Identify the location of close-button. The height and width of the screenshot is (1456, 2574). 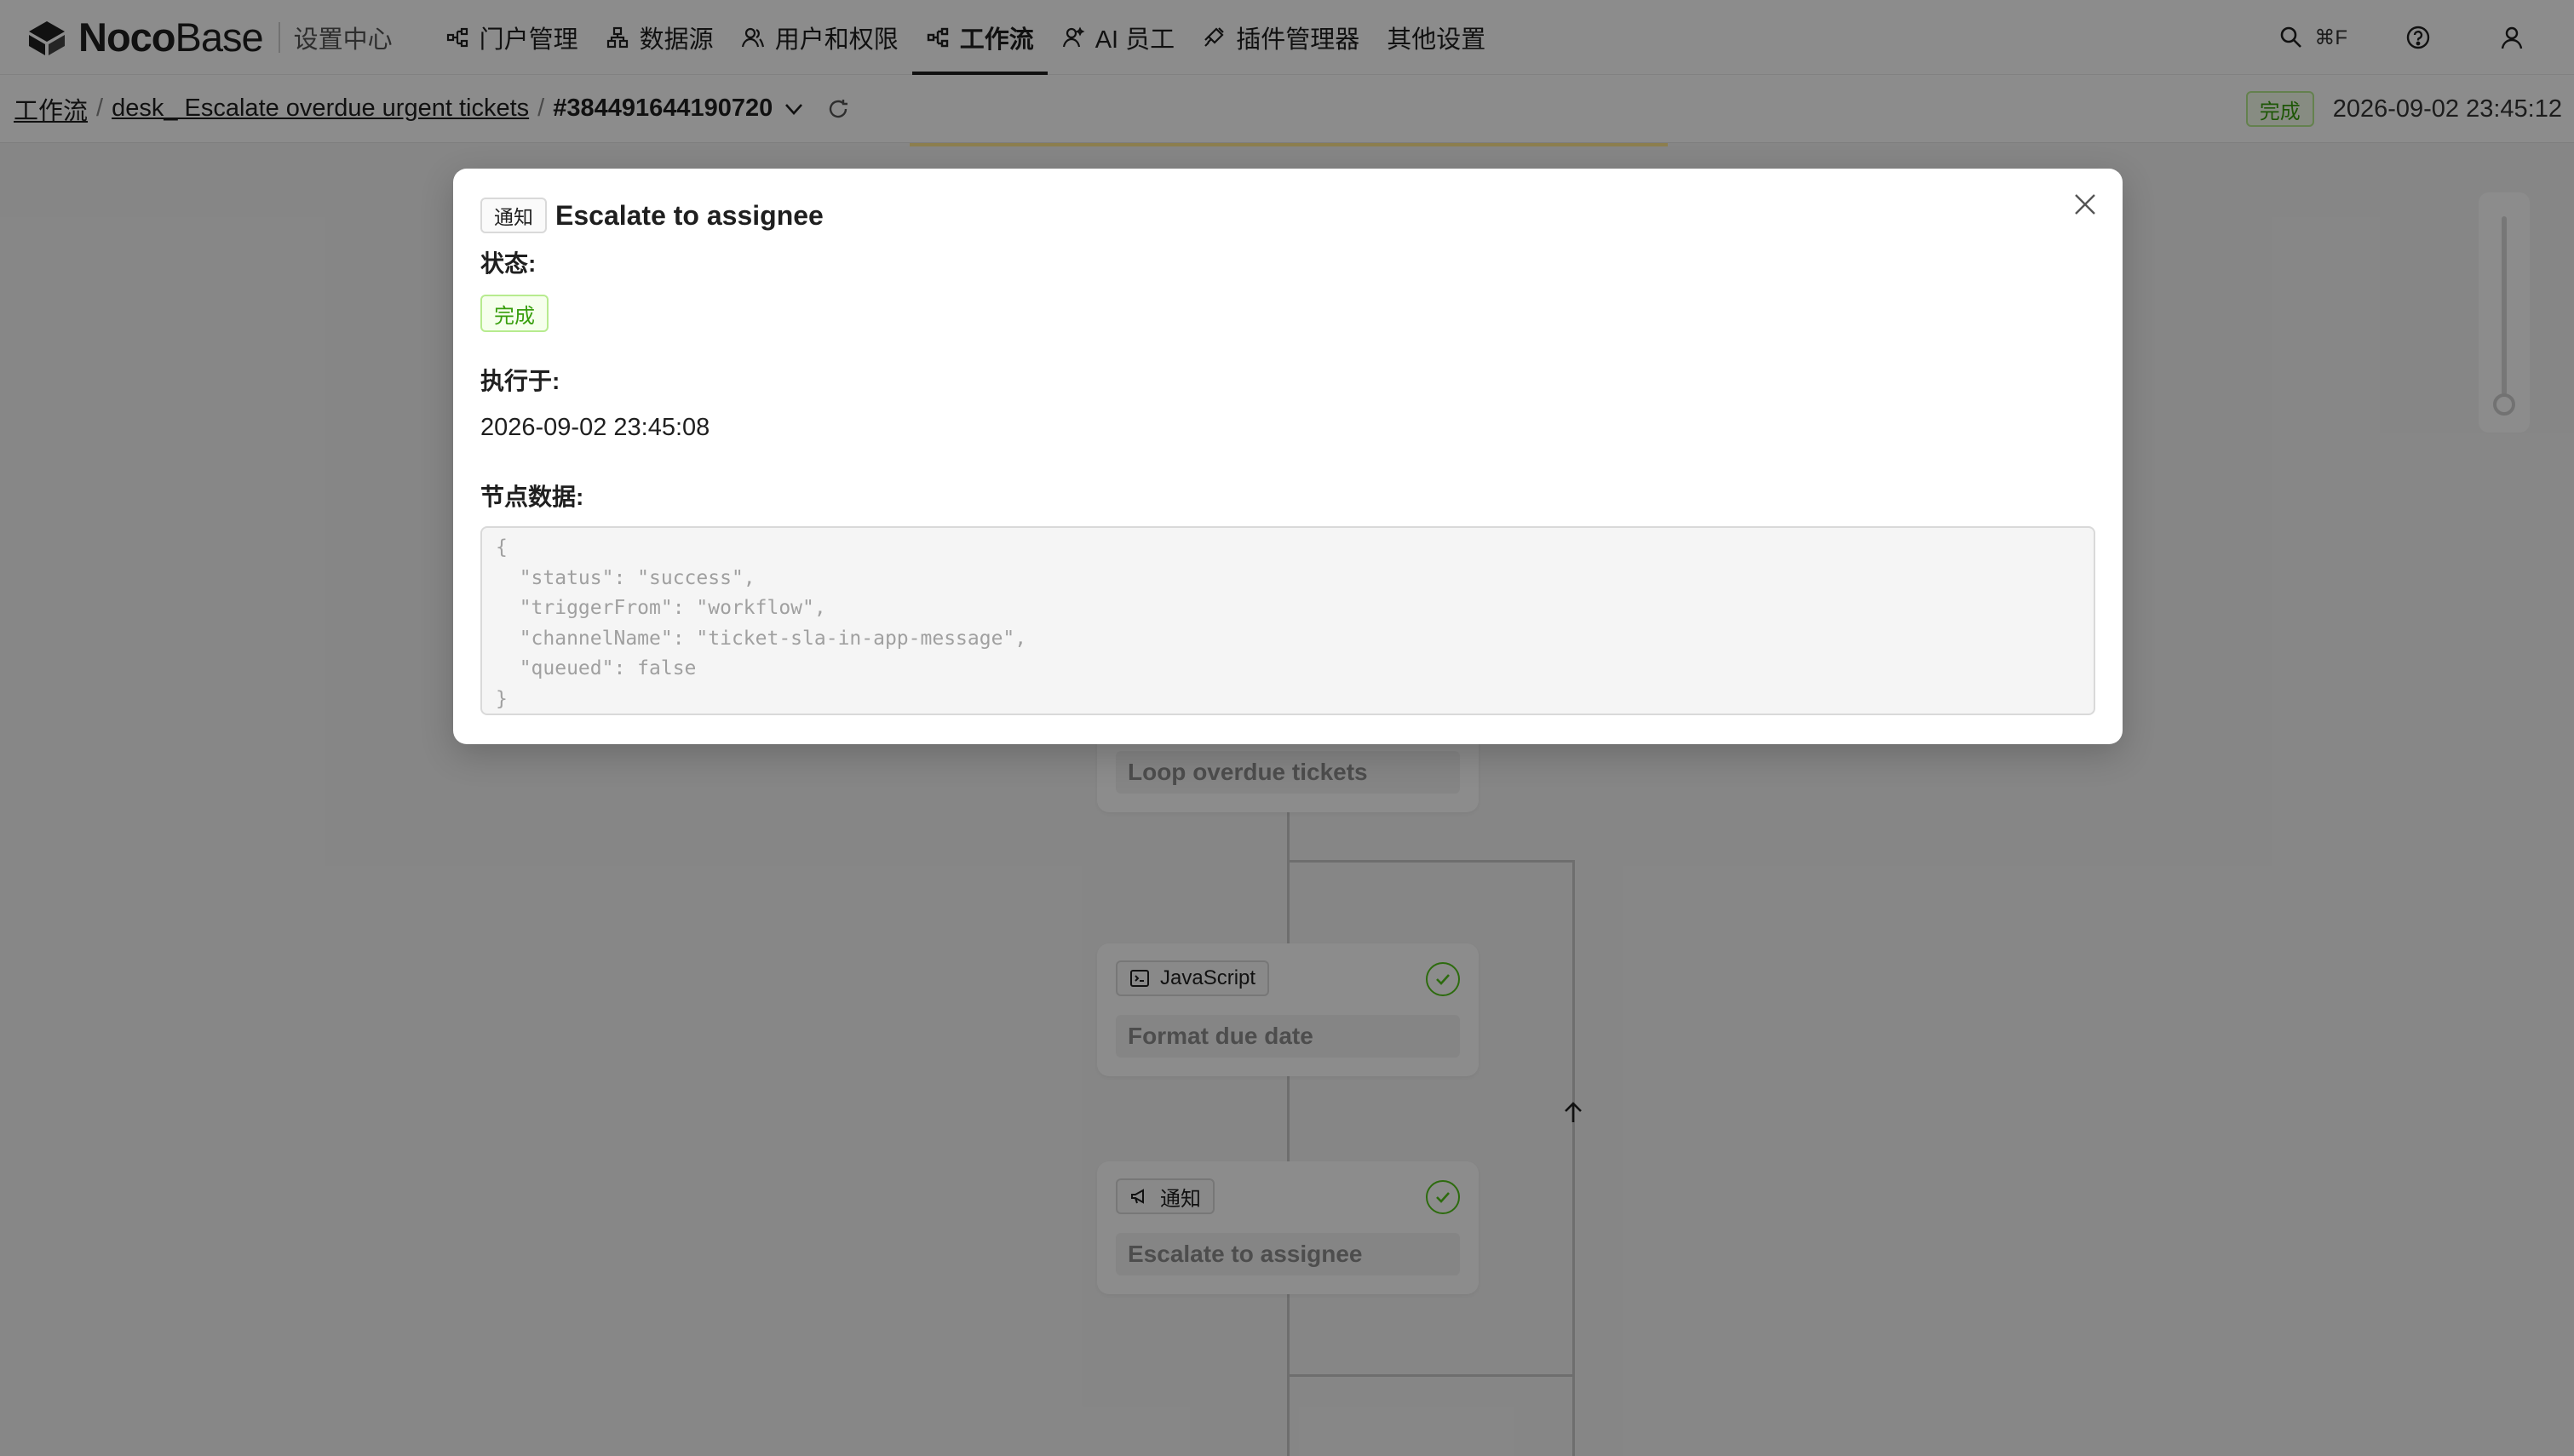
(2085, 204).